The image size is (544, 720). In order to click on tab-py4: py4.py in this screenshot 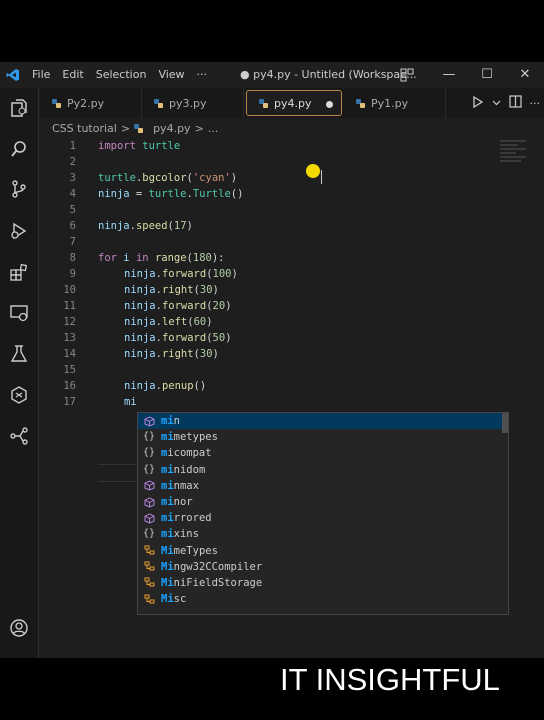, I will do `click(294, 103)`.